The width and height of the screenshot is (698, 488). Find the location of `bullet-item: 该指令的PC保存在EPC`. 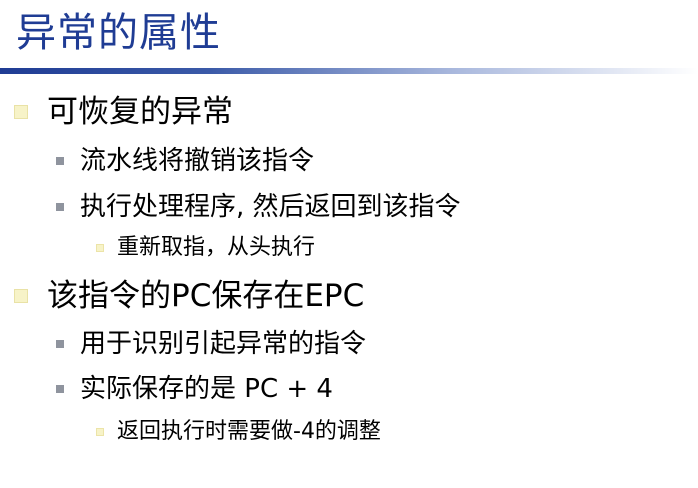

bullet-item: 该指令的PC保存在EPC is located at coordinates (189, 296).